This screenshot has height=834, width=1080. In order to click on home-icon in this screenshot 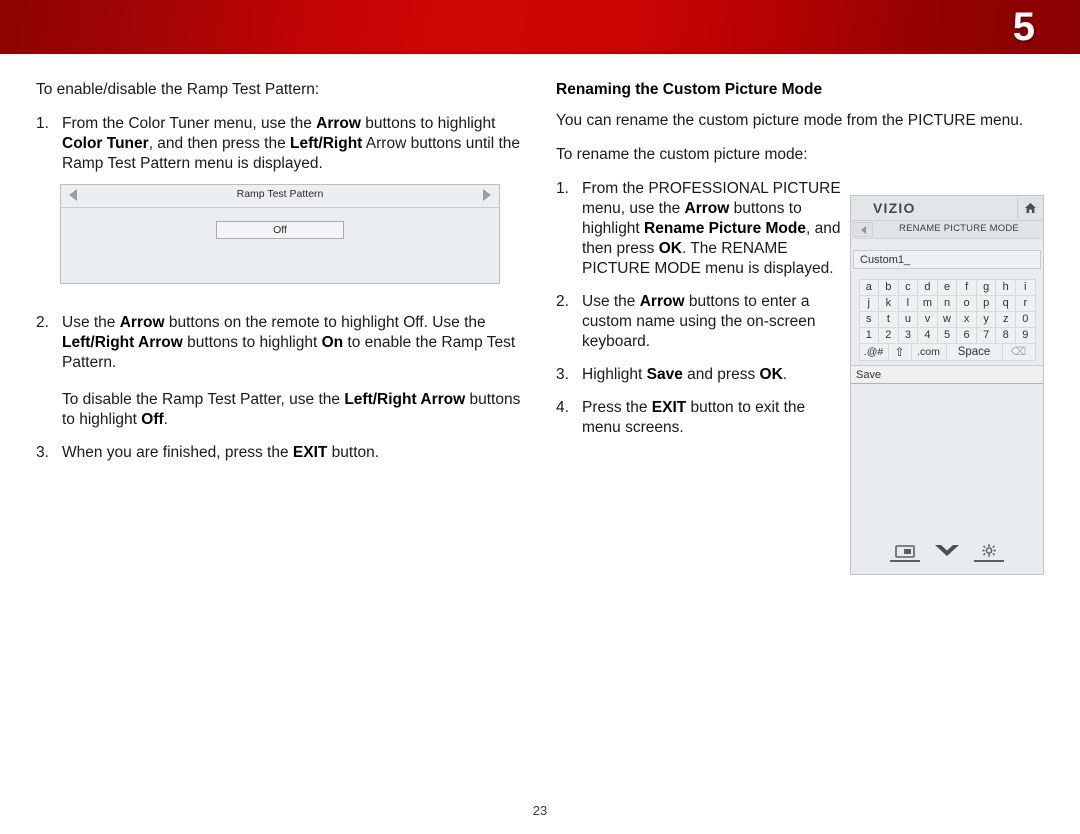, I will do `click(1030, 207)`.